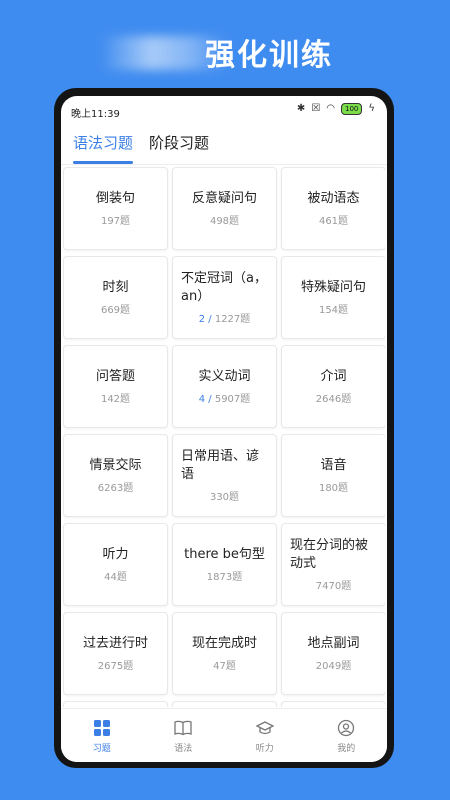 This screenshot has height=800, width=450. What do you see at coordinates (115, 208) in the screenshot?
I see `exercise-card: 倒装句 197题` at bounding box center [115, 208].